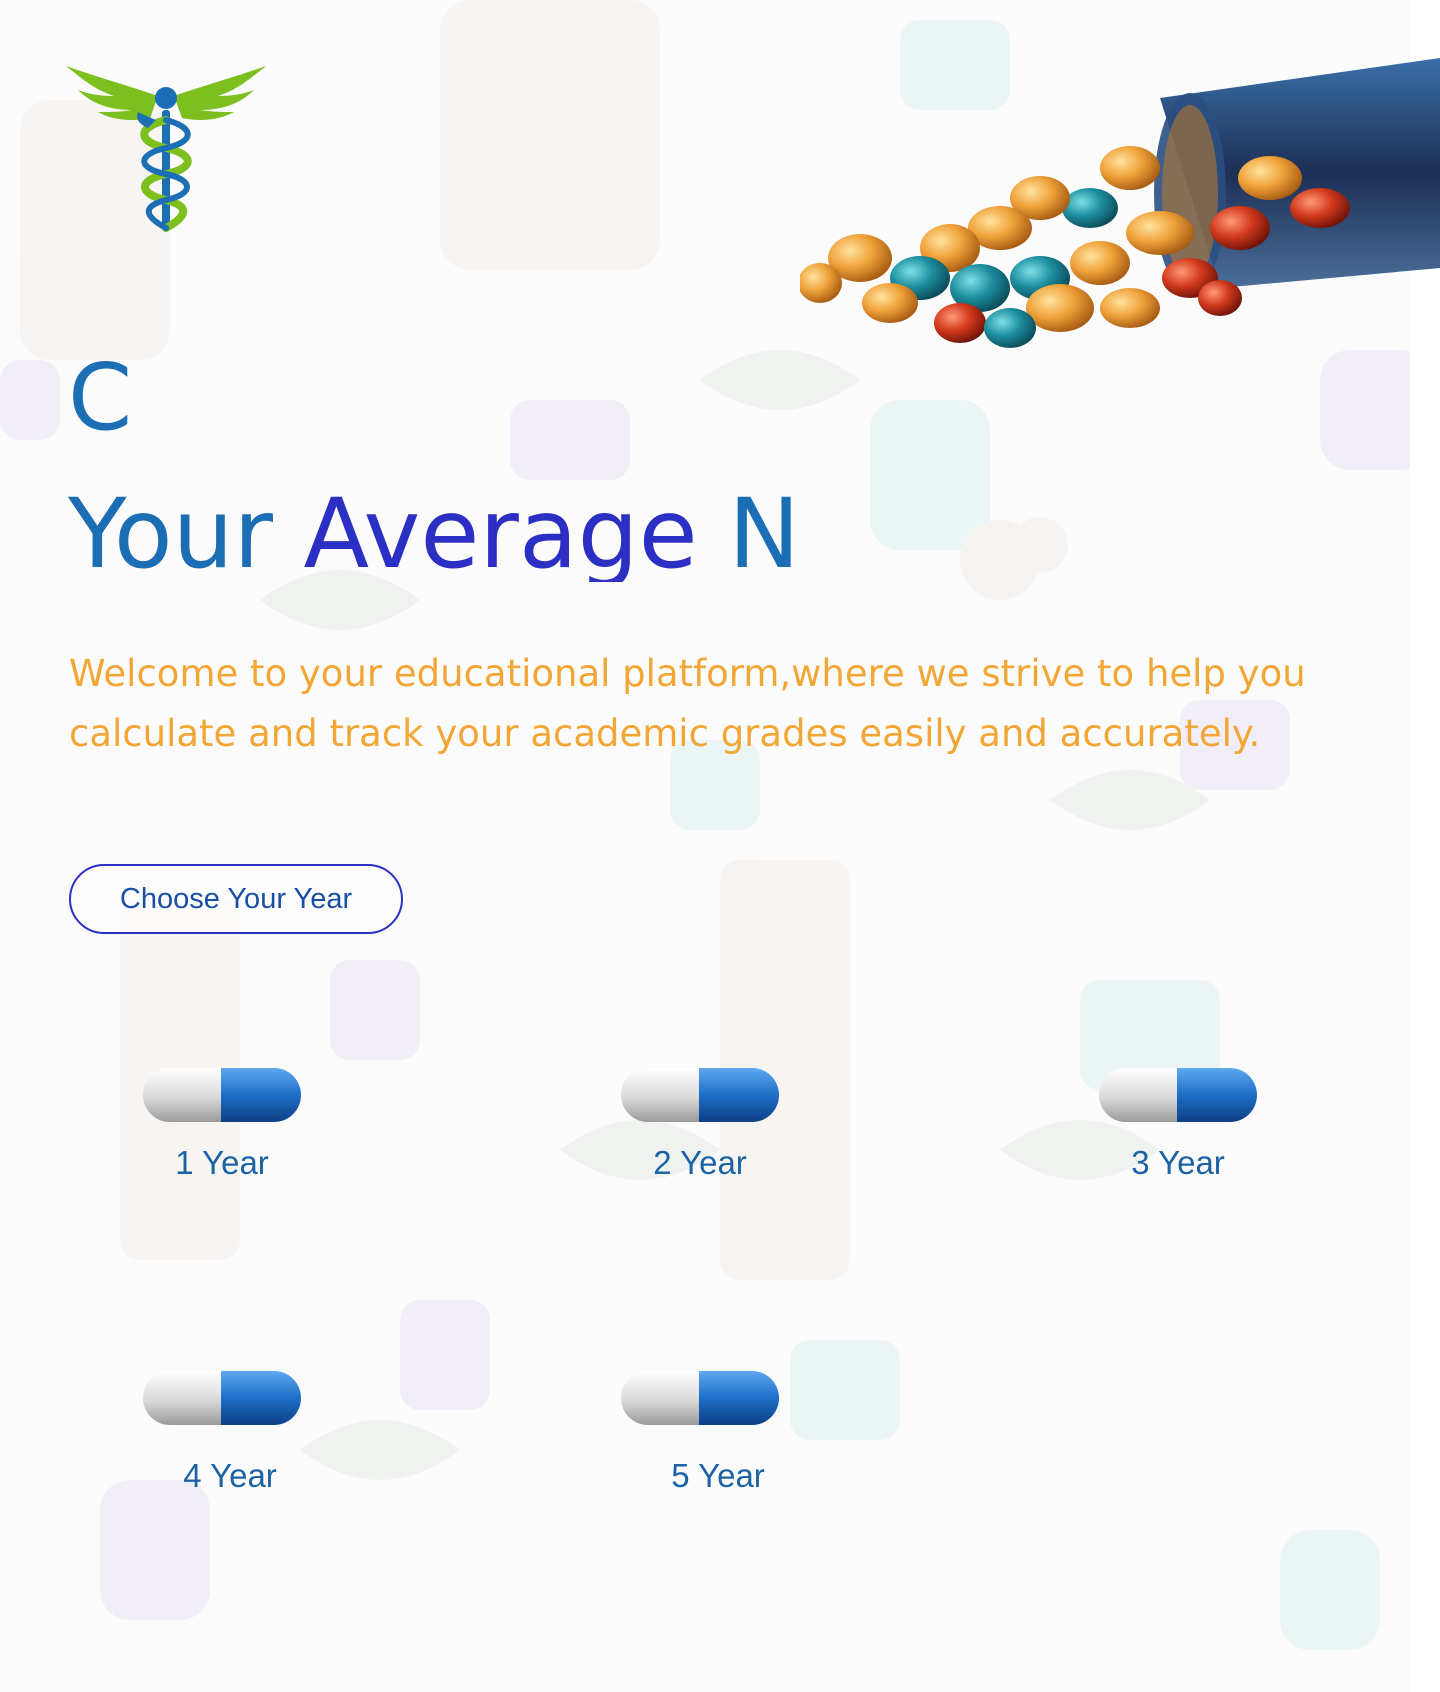 The image size is (1440, 1692). Describe the element at coordinates (1178, 1162) in the screenshot. I see `year-label: 3 Year` at that location.